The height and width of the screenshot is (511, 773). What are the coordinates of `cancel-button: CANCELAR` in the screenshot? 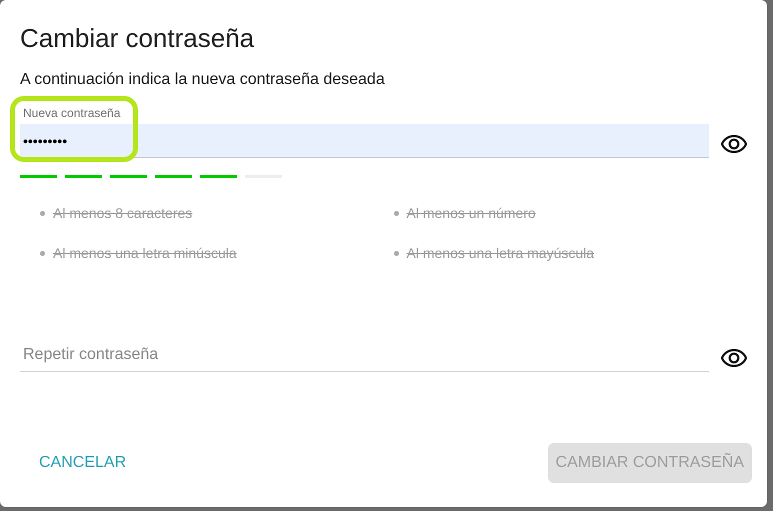 It's located at (83, 463).